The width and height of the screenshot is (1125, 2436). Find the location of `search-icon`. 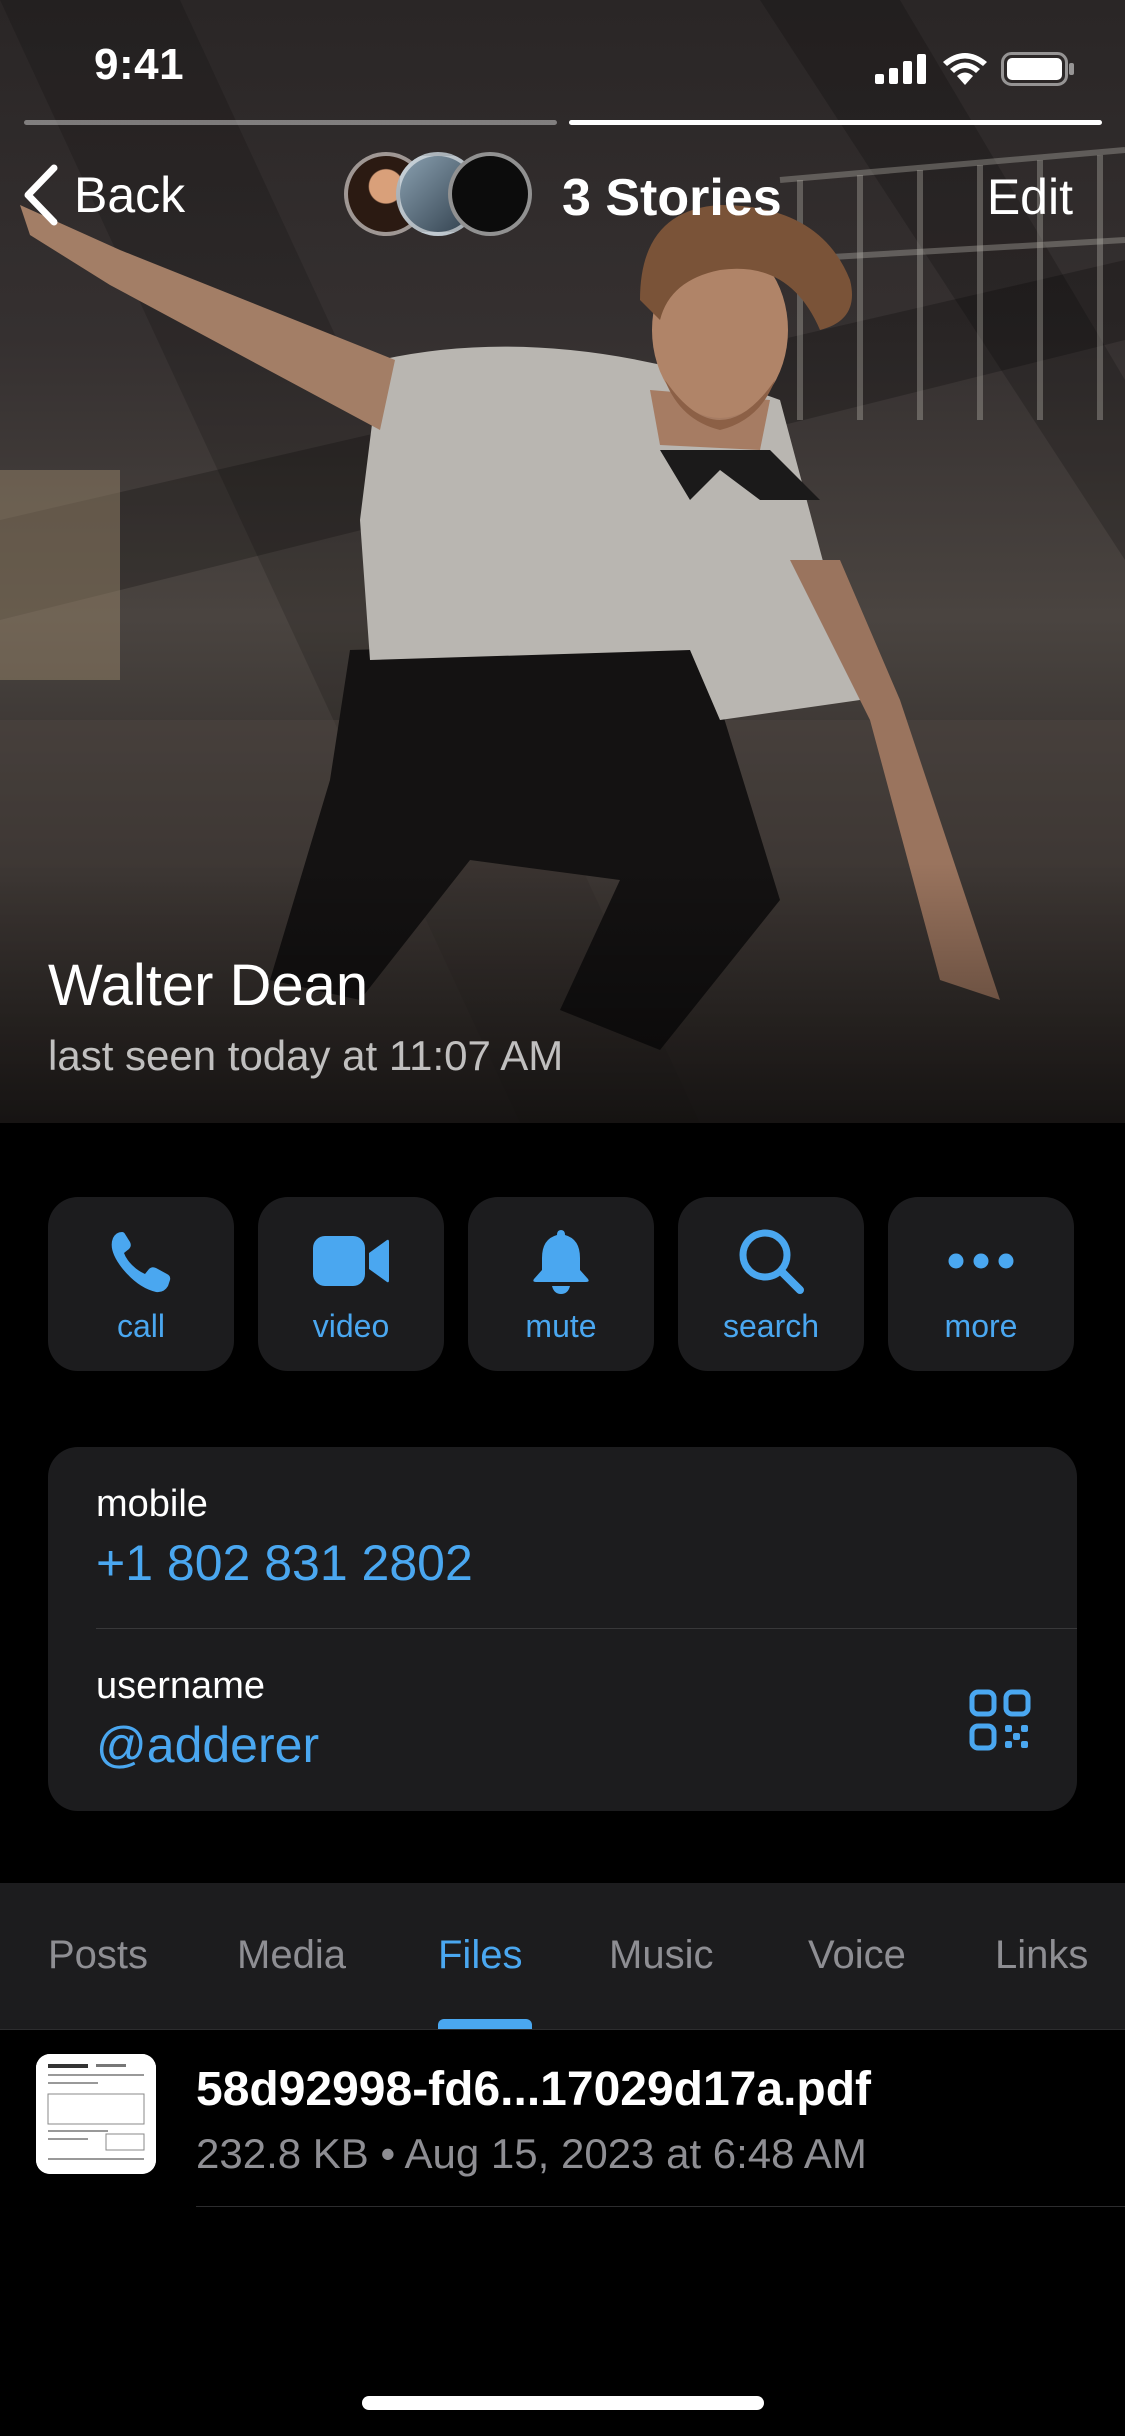

search-icon is located at coordinates (771, 1261).